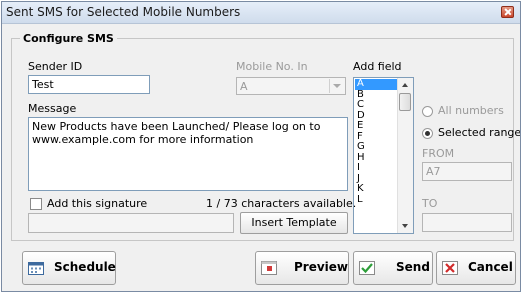 This screenshot has height=293, width=522. I want to click on add-field-list: ABCDEFGHIJKL, so click(383, 155).